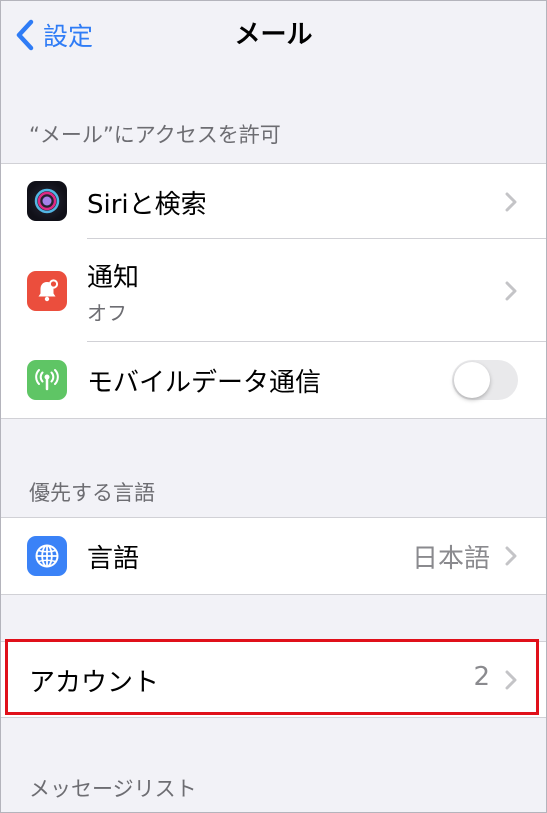 This screenshot has width=547, height=813. What do you see at coordinates (113, 789) in the screenshot?
I see `message-list-section-header: メッセージリスト` at bounding box center [113, 789].